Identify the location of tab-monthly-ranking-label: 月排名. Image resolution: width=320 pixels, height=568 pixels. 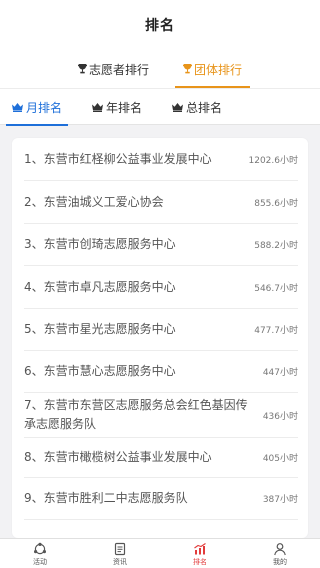
(44, 107).